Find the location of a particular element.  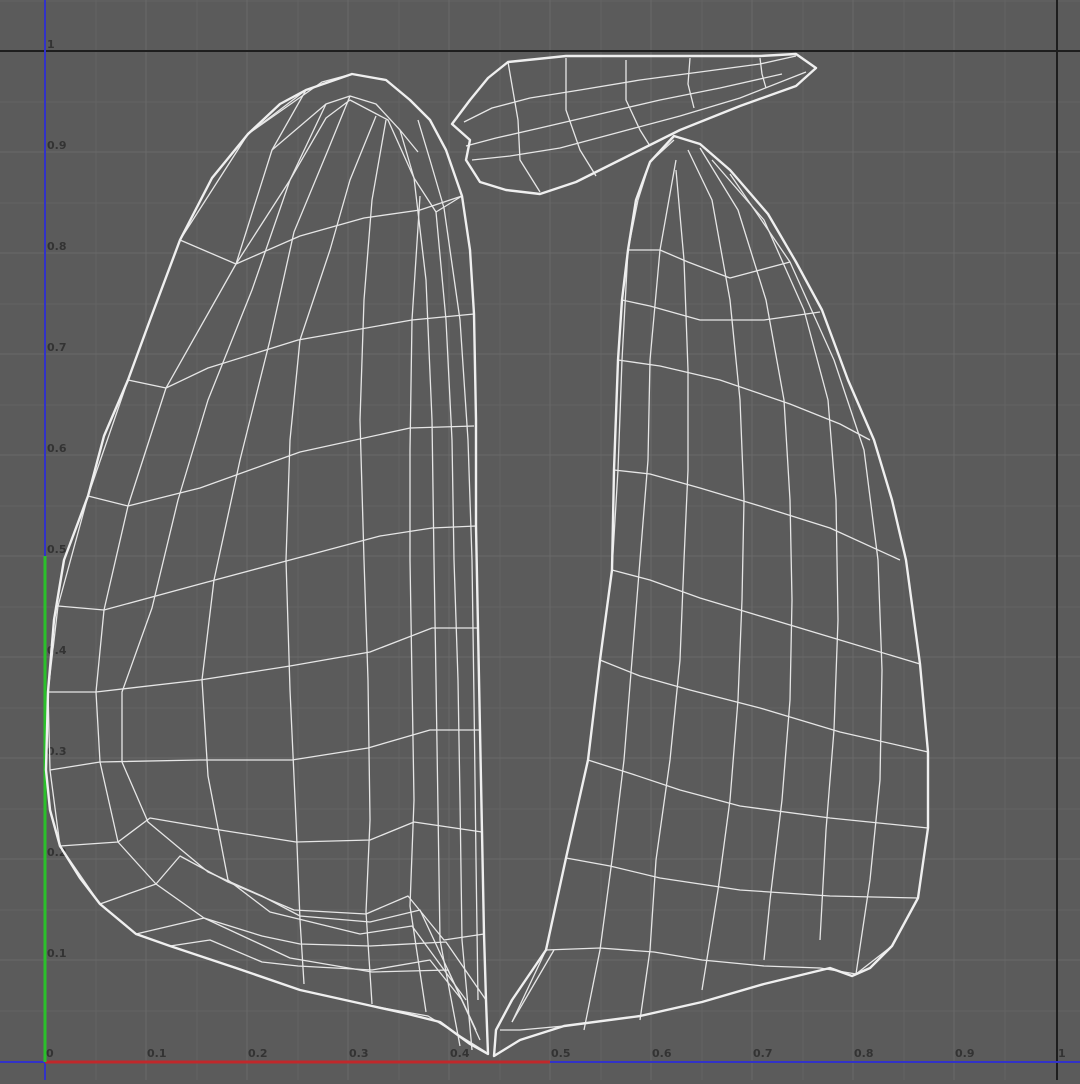

v-tick-label: 0.1 is located at coordinates (57, 953).